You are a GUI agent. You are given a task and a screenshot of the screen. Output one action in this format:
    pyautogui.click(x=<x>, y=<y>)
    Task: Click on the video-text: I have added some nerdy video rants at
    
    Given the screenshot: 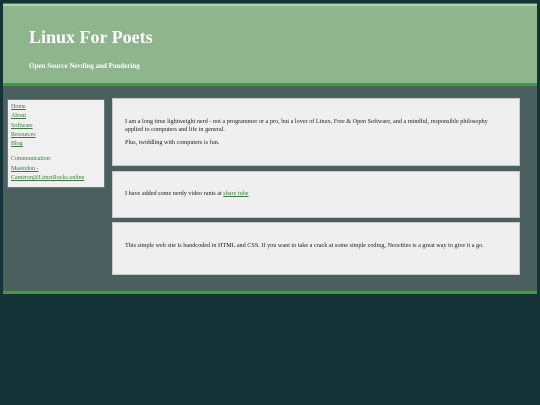 What is the action you would take?
    pyautogui.click(x=174, y=193)
    